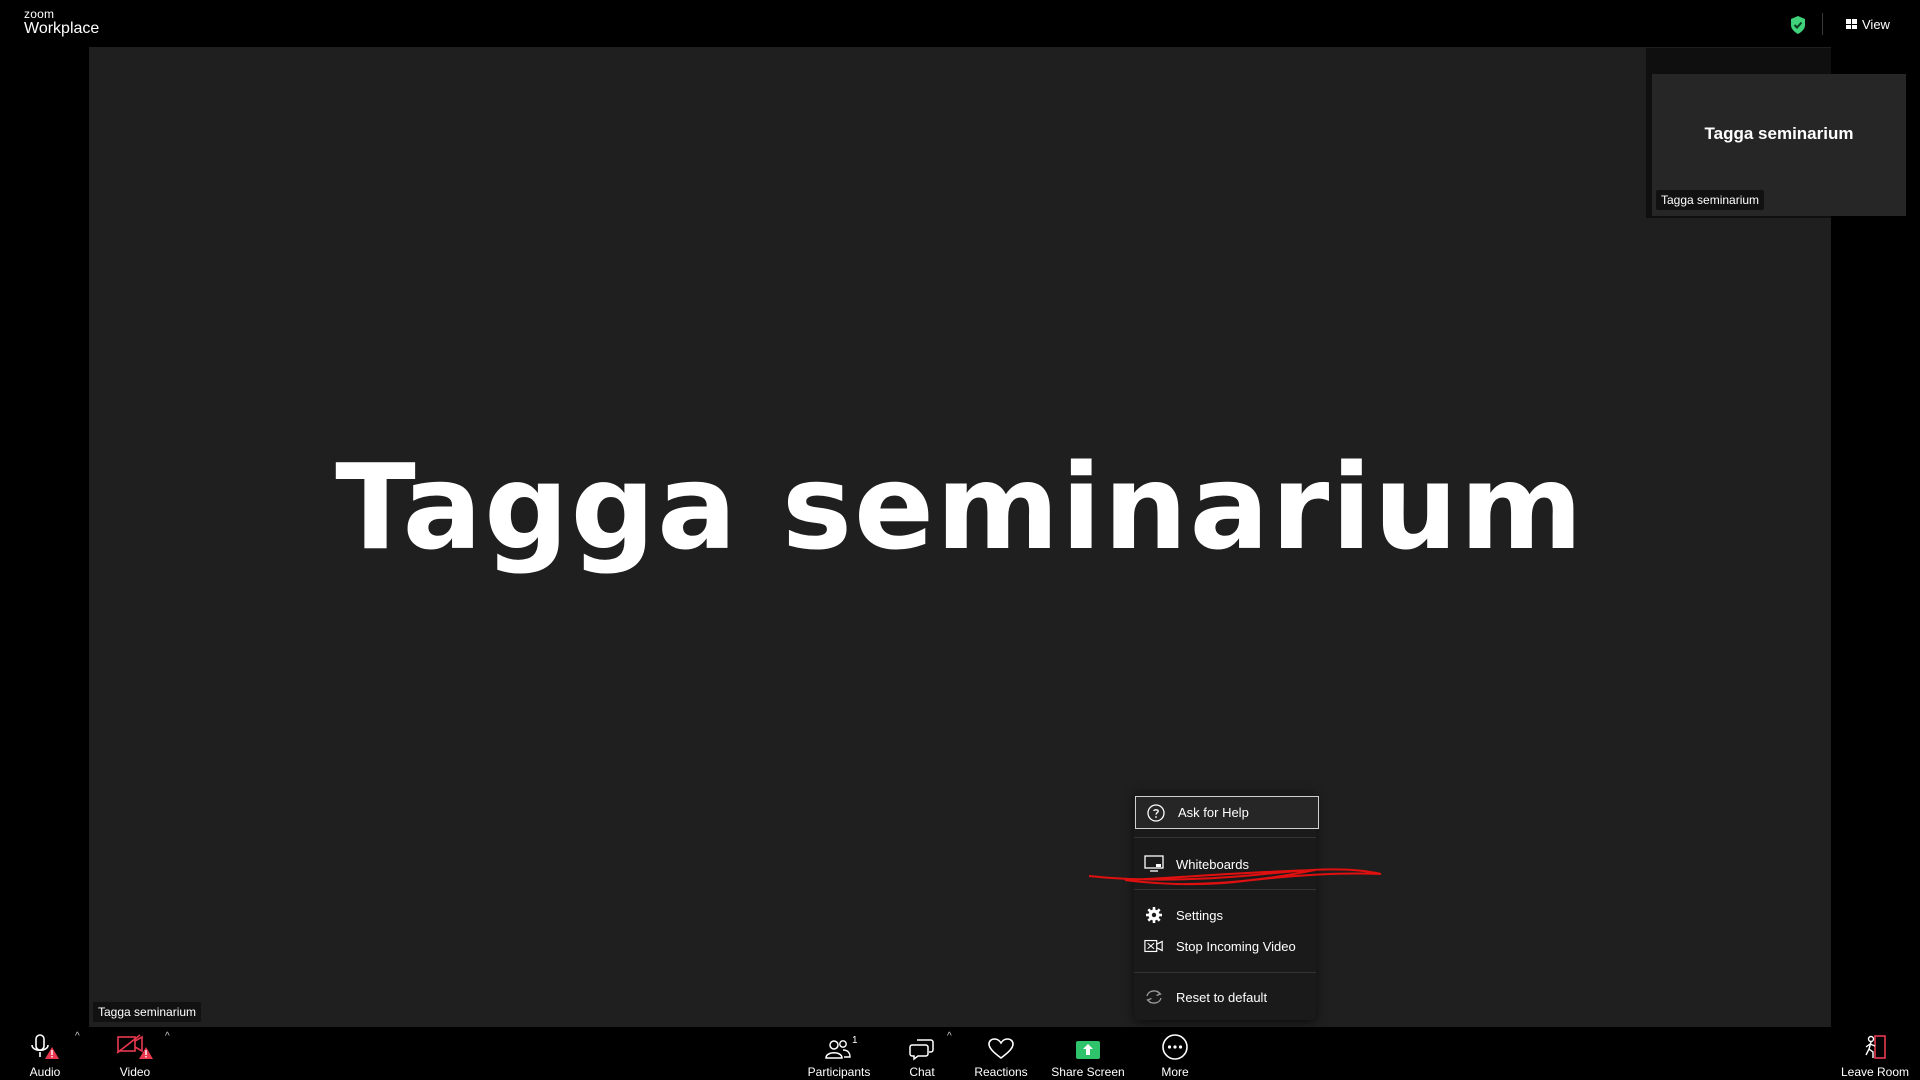  Describe the element at coordinates (1154, 915) in the screenshot. I see `gear-icon` at that location.